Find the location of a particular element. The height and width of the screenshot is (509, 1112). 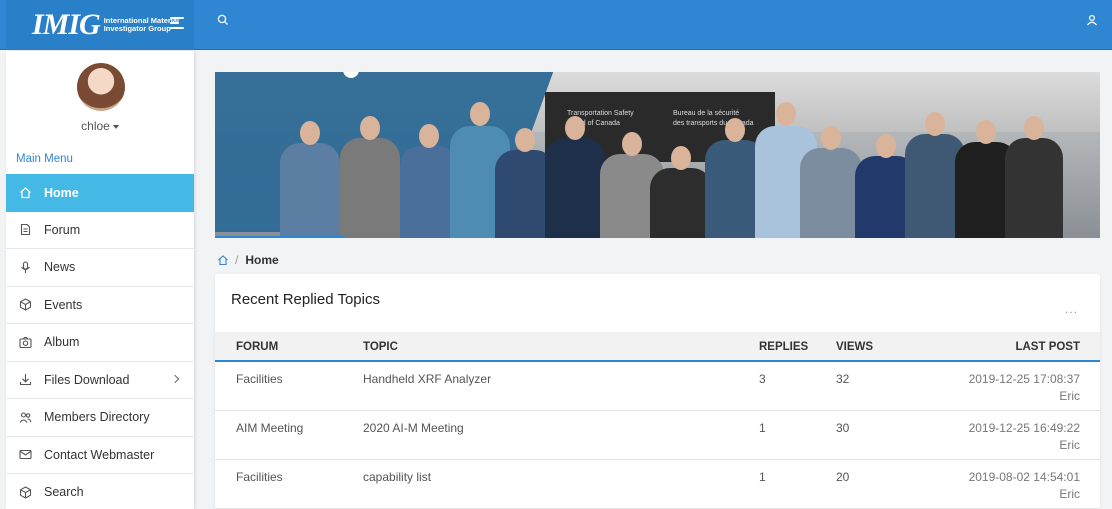

topic-link: capability list is located at coordinates (397, 477).